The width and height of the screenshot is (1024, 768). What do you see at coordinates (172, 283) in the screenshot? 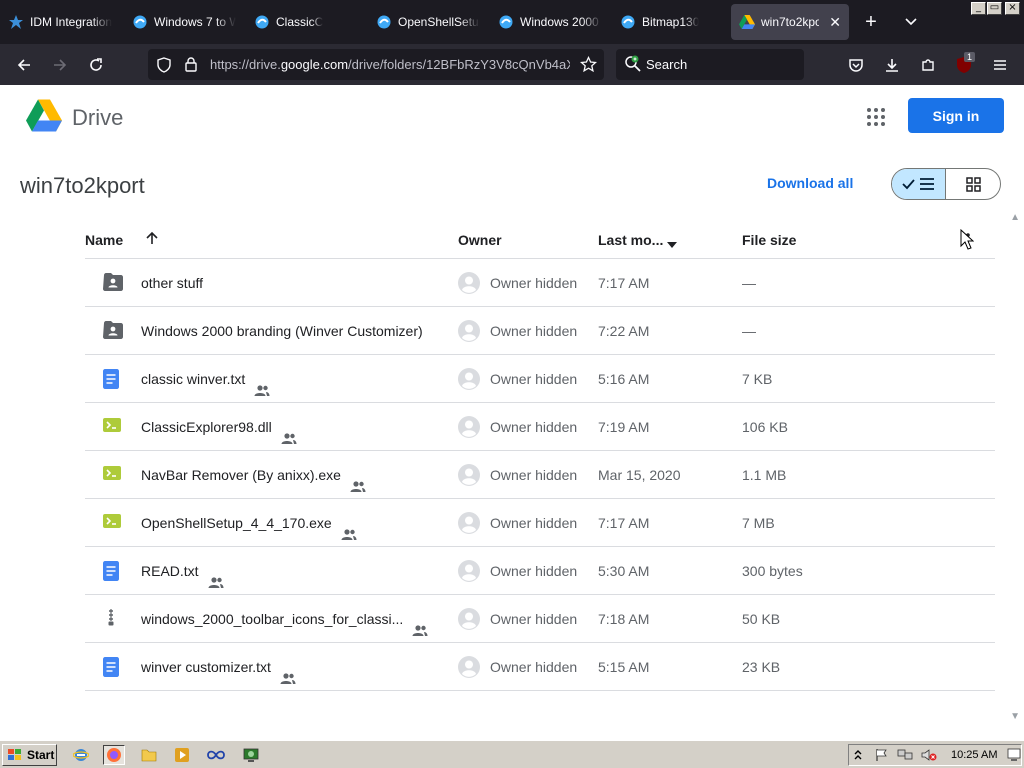
I see `file-name: other stuff` at bounding box center [172, 283].